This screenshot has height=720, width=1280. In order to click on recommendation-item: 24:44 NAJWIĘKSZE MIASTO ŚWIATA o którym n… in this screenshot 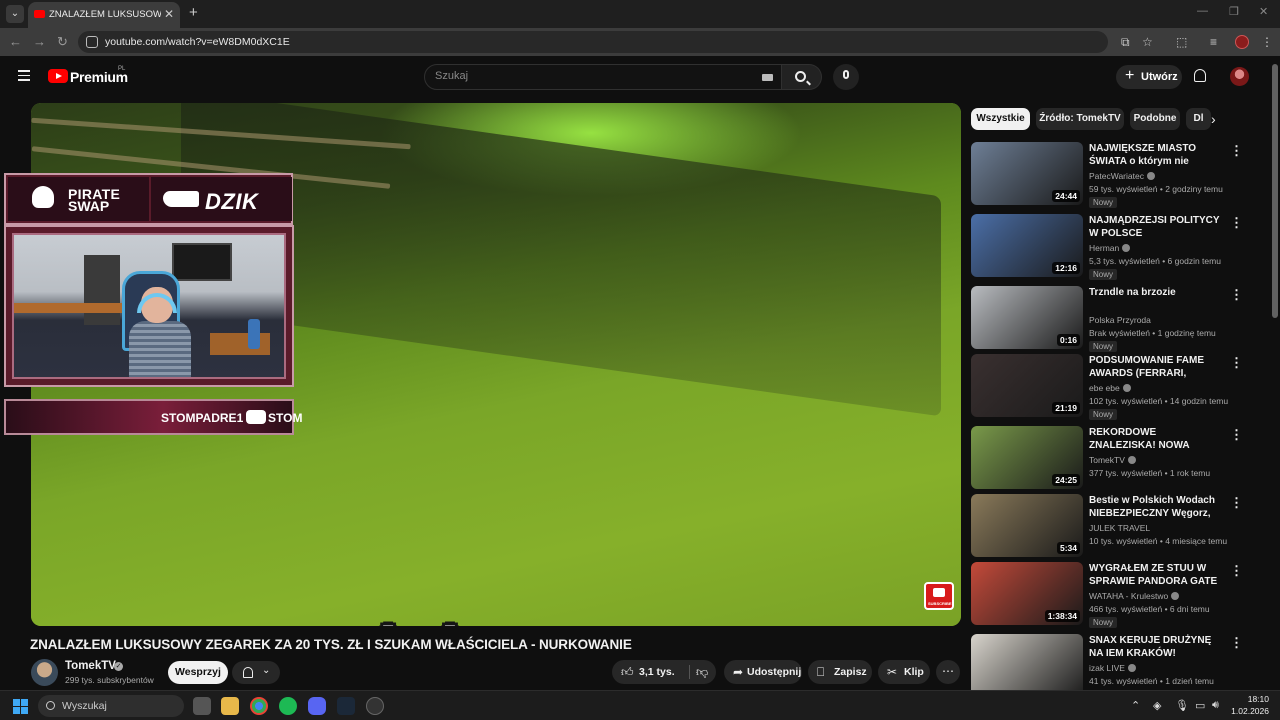, I will do `click(1111, 175)`.